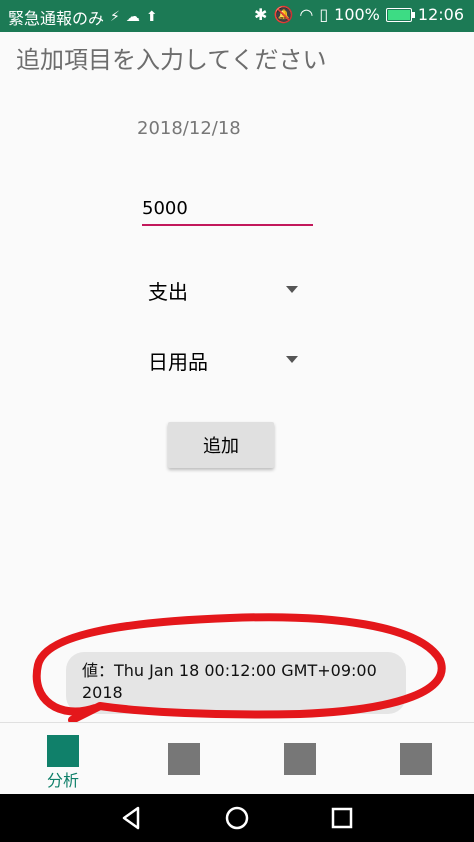  I want to click on analysis-icon, so click(63, 751).